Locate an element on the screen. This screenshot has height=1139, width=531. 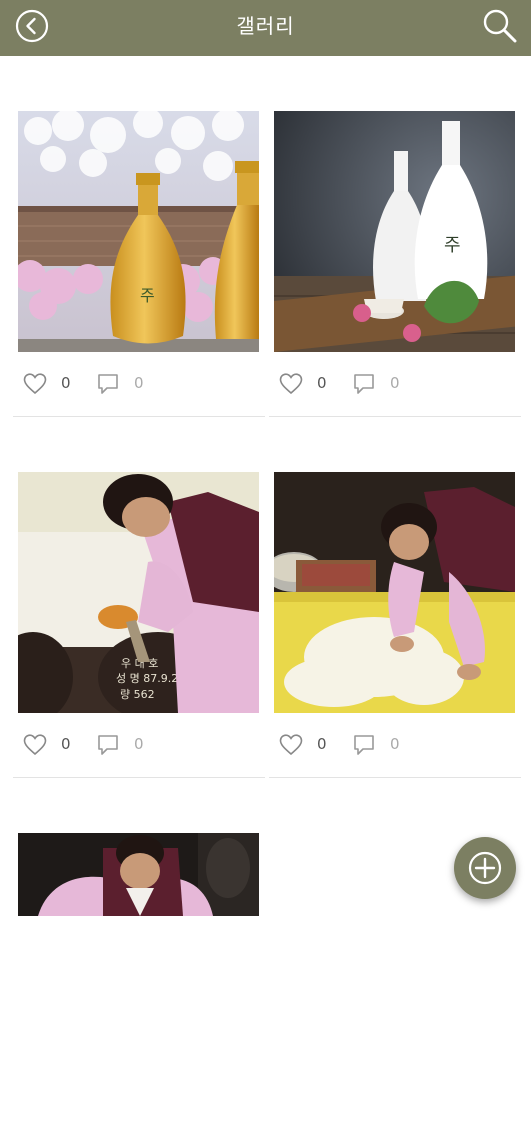
search-icon is located at coordinates (500, 26).